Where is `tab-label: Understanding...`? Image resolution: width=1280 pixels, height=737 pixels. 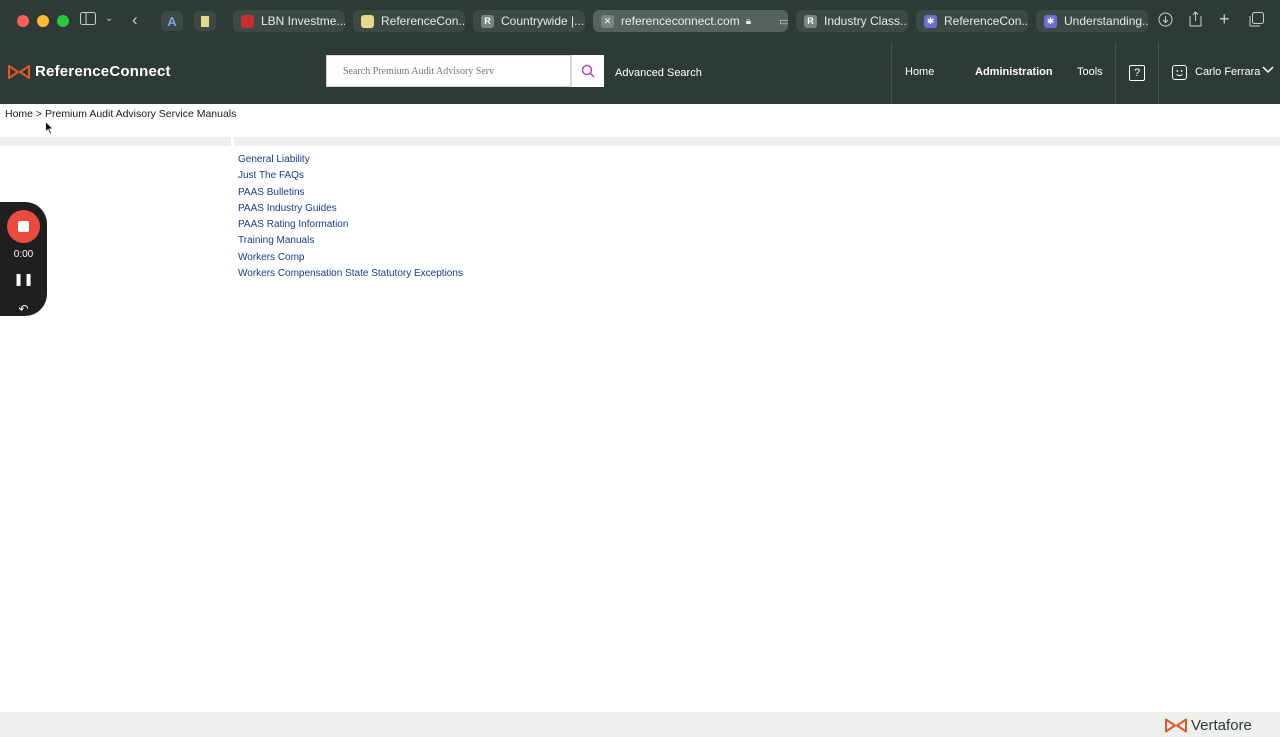
tab-label: Understanding... is located at coordinates (1106, 21).